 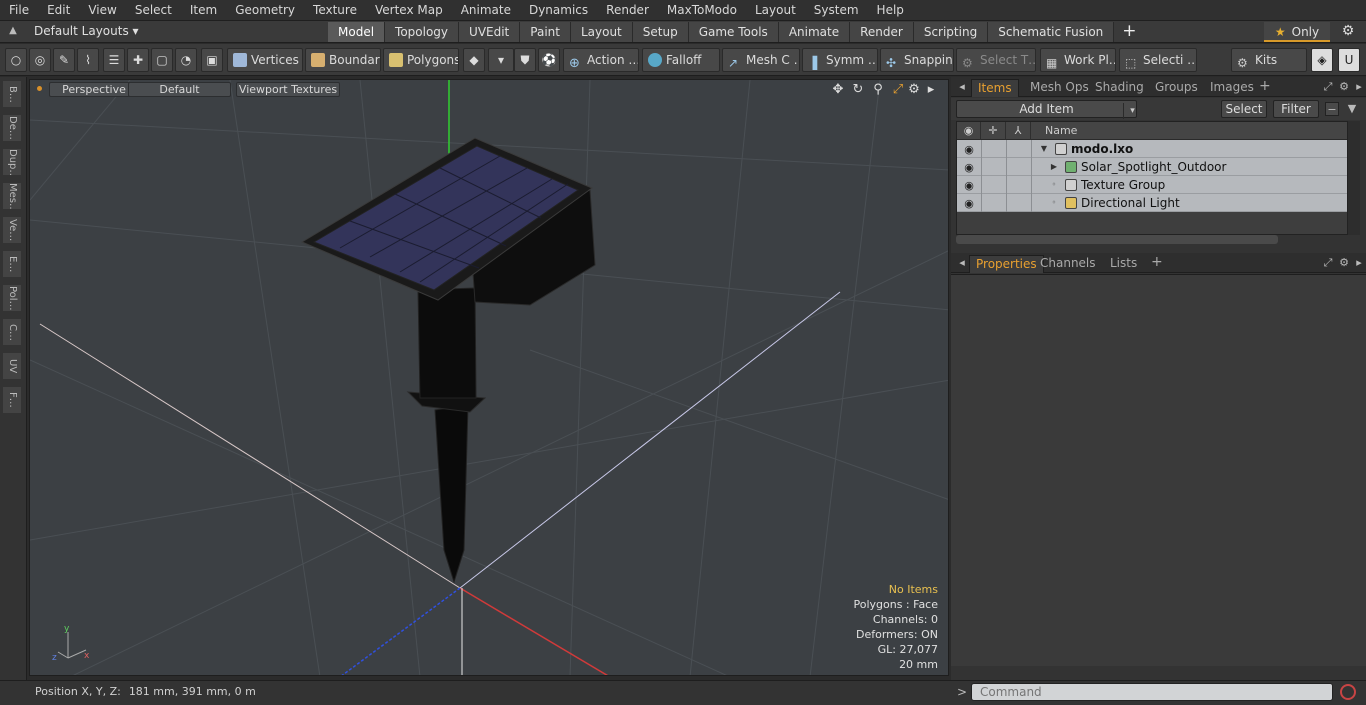 What do you see at coordinates (1054, 167) in the screenshot?
I see `expand-toggle-icon: ▶` at bounding box center [1054, 167].